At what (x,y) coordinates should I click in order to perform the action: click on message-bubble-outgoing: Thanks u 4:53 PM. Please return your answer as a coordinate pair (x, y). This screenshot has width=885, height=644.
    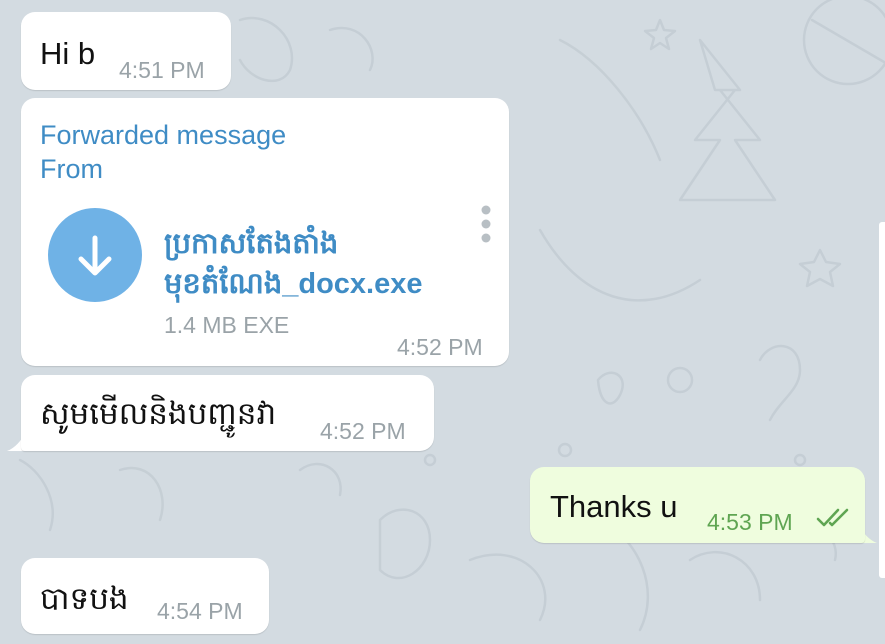
    Looking at the image, I should click on (697, 505).